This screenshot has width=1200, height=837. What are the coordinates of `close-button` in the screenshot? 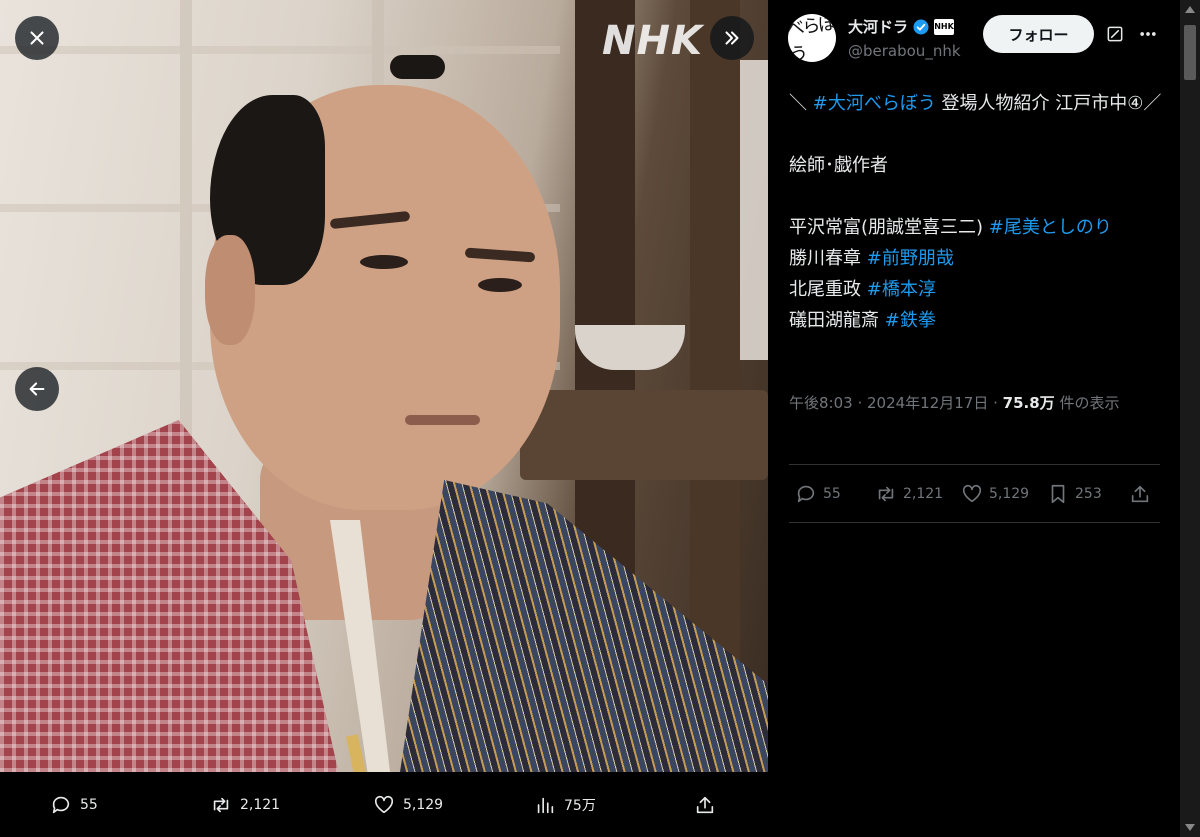 It's located at (37, 38).